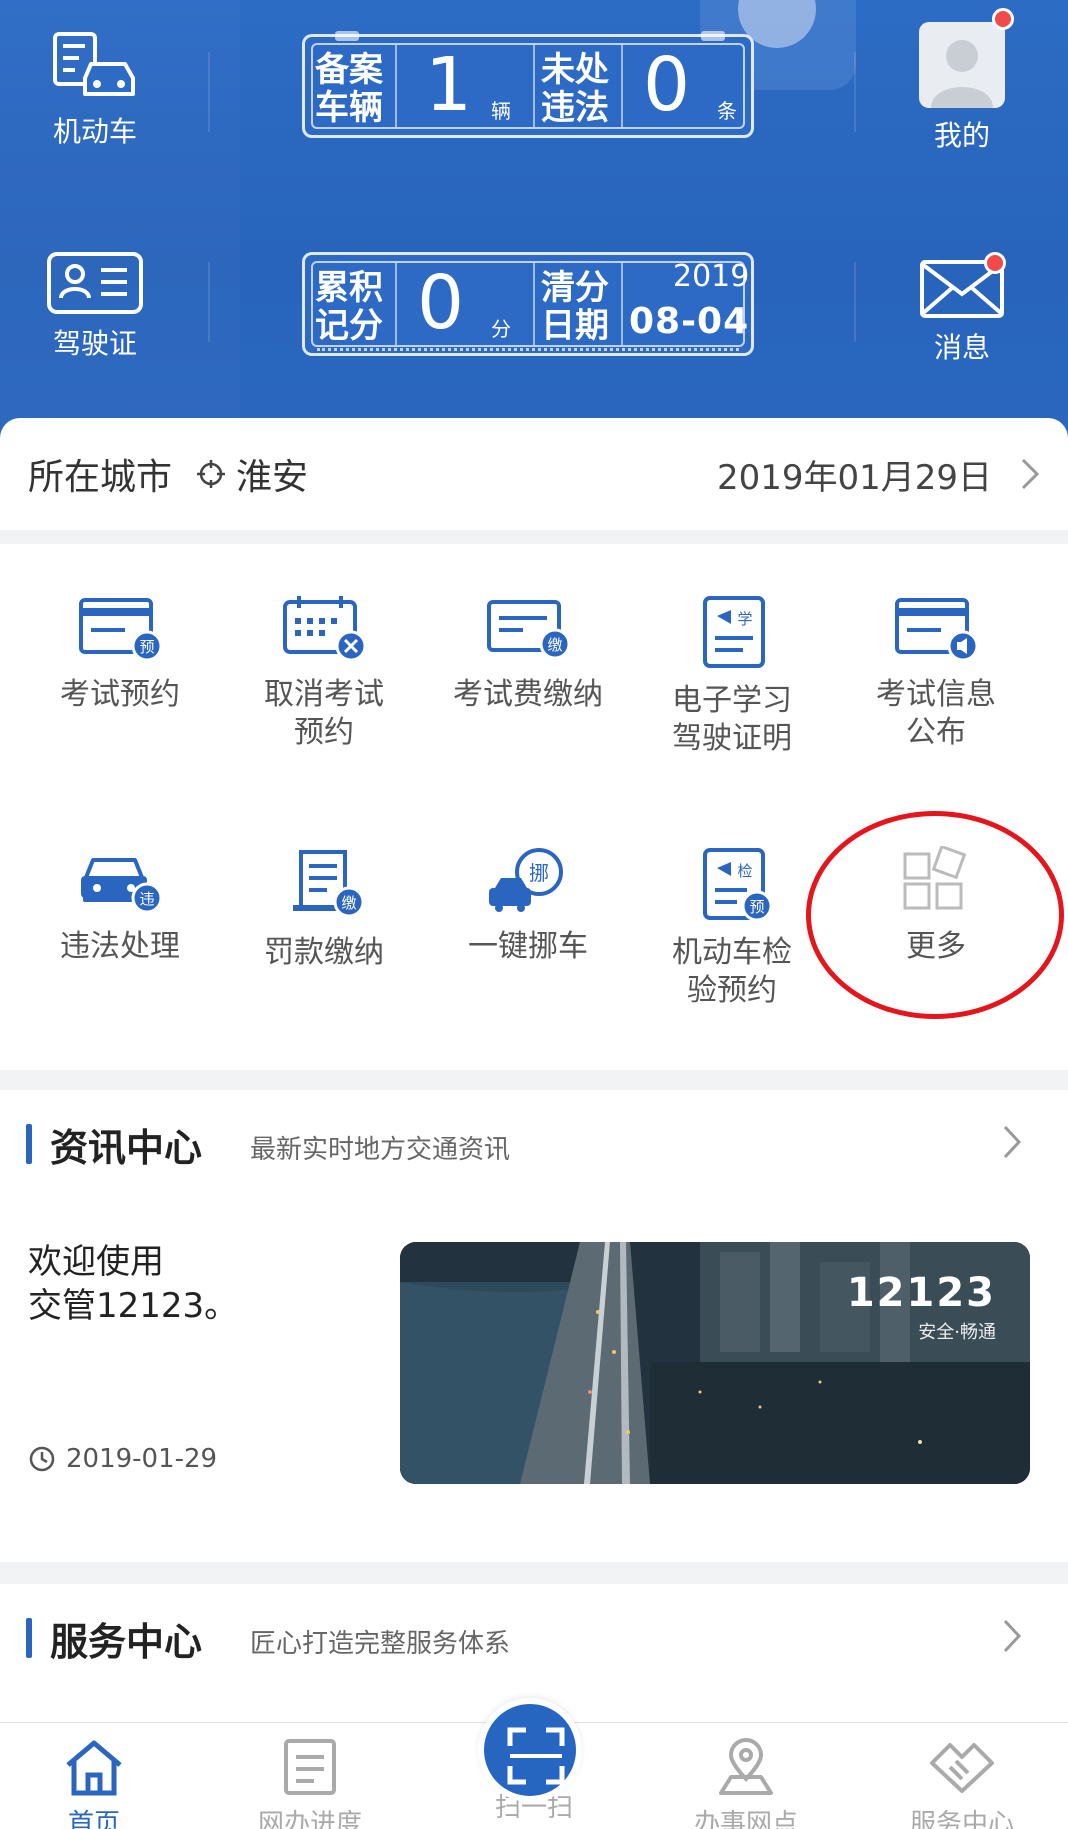  I want to click on service-vehicle-inspection: 检 预 机动车检 验预约, so click(732, 928).